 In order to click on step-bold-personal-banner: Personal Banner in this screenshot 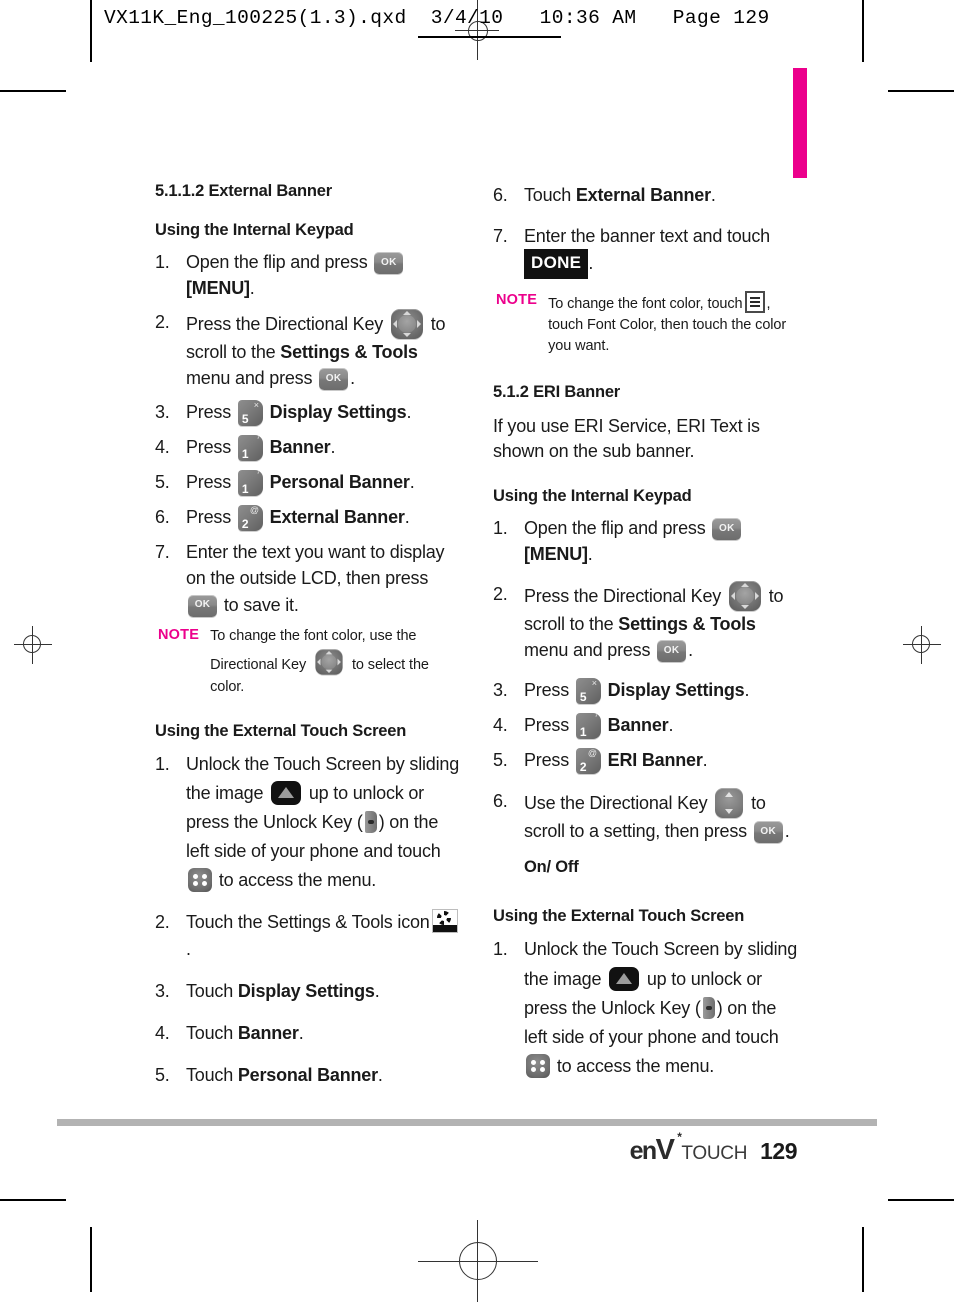, I will do `click(339, 482)`.